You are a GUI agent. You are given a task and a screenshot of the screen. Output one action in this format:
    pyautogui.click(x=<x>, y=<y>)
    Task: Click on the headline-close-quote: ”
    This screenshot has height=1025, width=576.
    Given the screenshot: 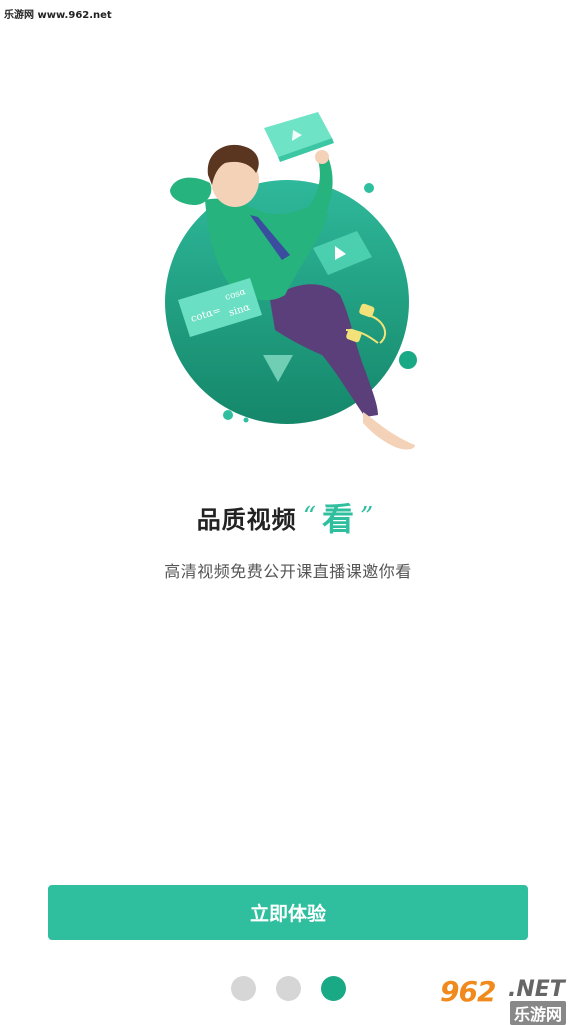 What is the action you would take?
    pyautogui.click(x=367, y=517)
    